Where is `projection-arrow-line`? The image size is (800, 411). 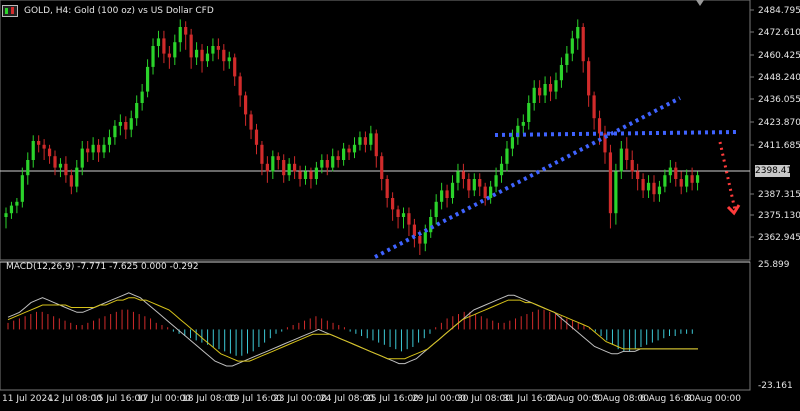 projection-arrow-line is located at coordinates (727, 176).